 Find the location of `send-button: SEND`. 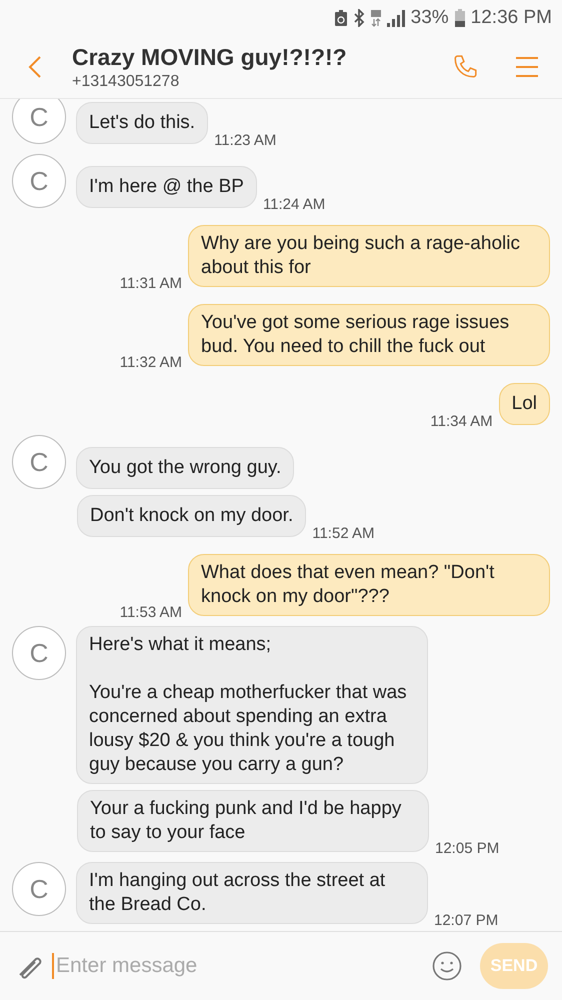

send-button: SEND is located at coordinates (514, 966).